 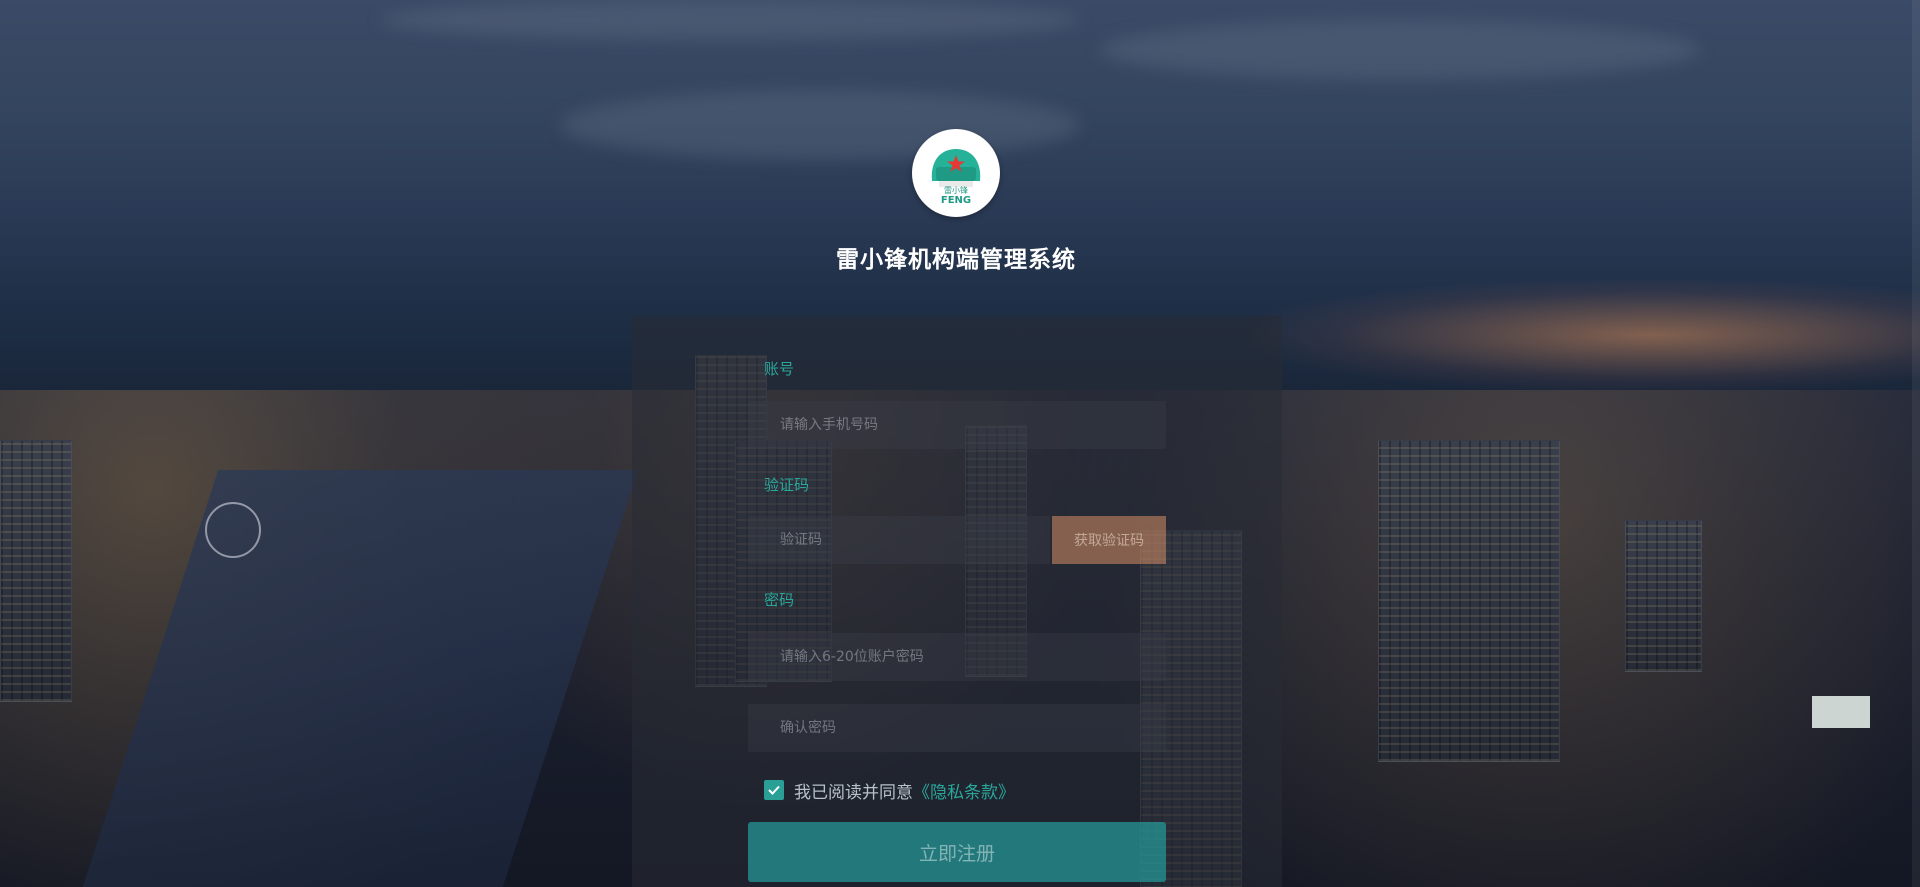 I want to click on sunset-glow, so click(x=1585, y=335).